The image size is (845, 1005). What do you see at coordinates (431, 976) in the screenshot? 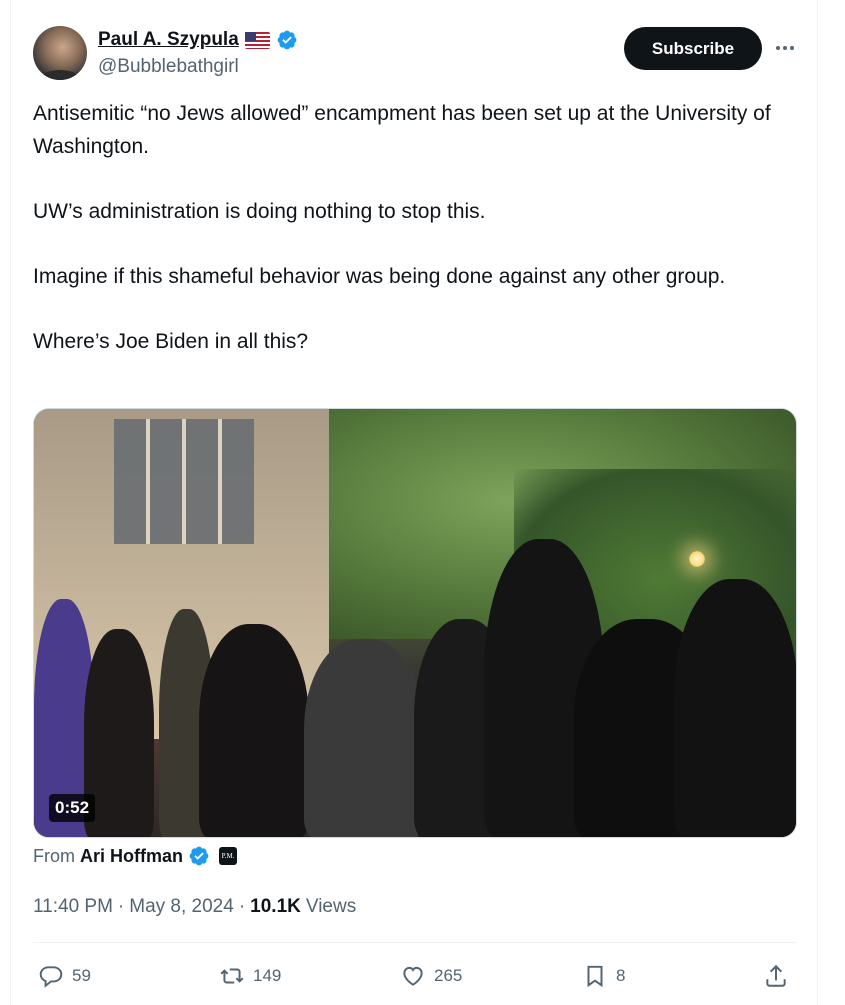
I see `like-button: 265` at bounding box center [431, 976].